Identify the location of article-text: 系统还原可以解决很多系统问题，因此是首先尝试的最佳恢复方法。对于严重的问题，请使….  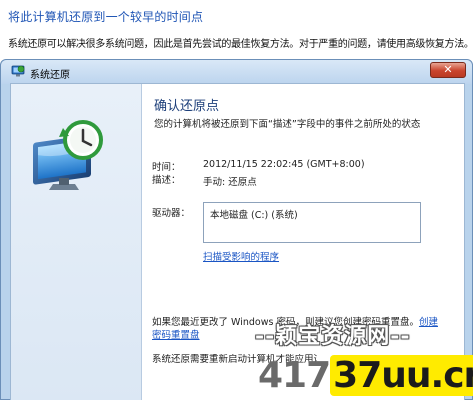
(240, 44).